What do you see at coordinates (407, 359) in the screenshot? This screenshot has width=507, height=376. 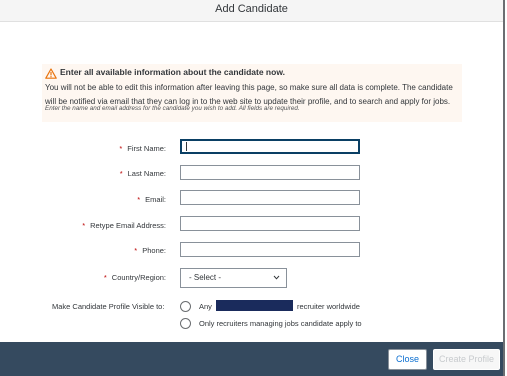 I see `close-button: Close` at bounding box center [407, 359].